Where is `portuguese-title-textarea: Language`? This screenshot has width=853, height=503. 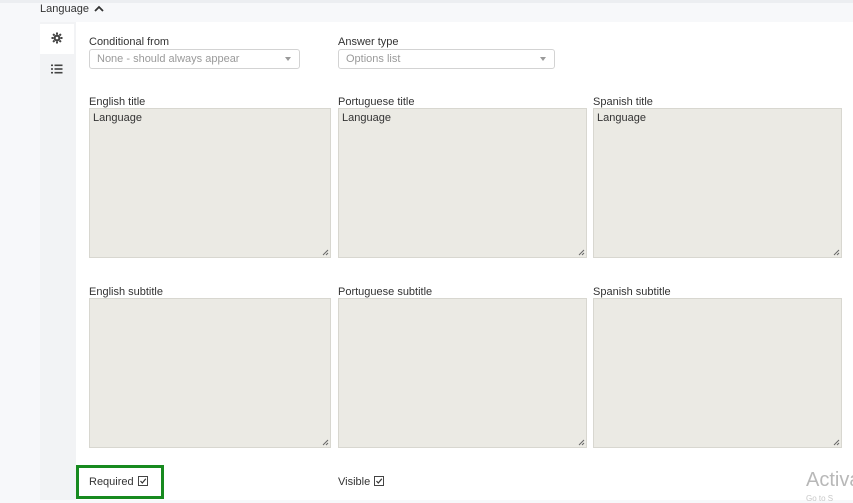 portuguese-title-textarea: Language is located at coordinates (462, 183).